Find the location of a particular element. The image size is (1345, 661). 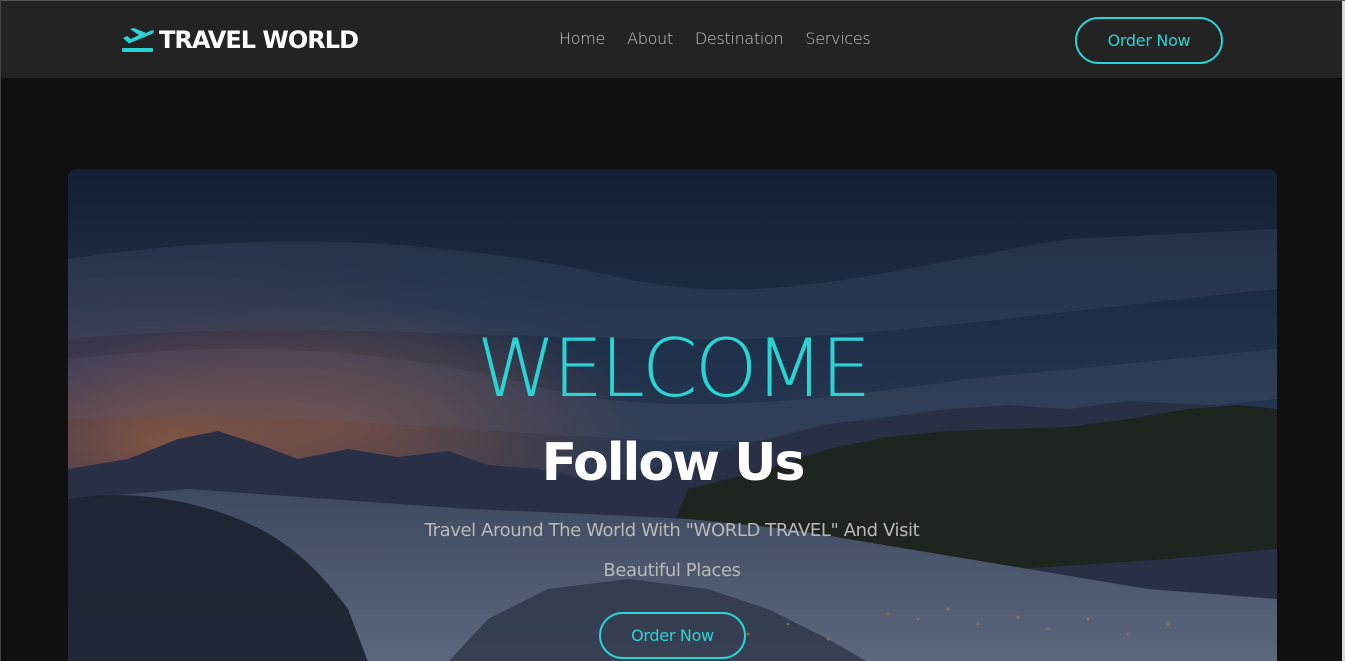

nav-item-services: Services is located at coordinates (837, 38).